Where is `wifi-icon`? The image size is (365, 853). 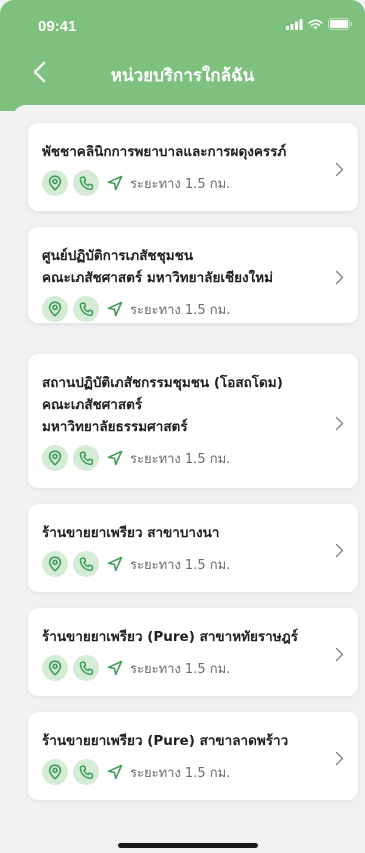 wifi-icon is located at coordinates (315, 24).